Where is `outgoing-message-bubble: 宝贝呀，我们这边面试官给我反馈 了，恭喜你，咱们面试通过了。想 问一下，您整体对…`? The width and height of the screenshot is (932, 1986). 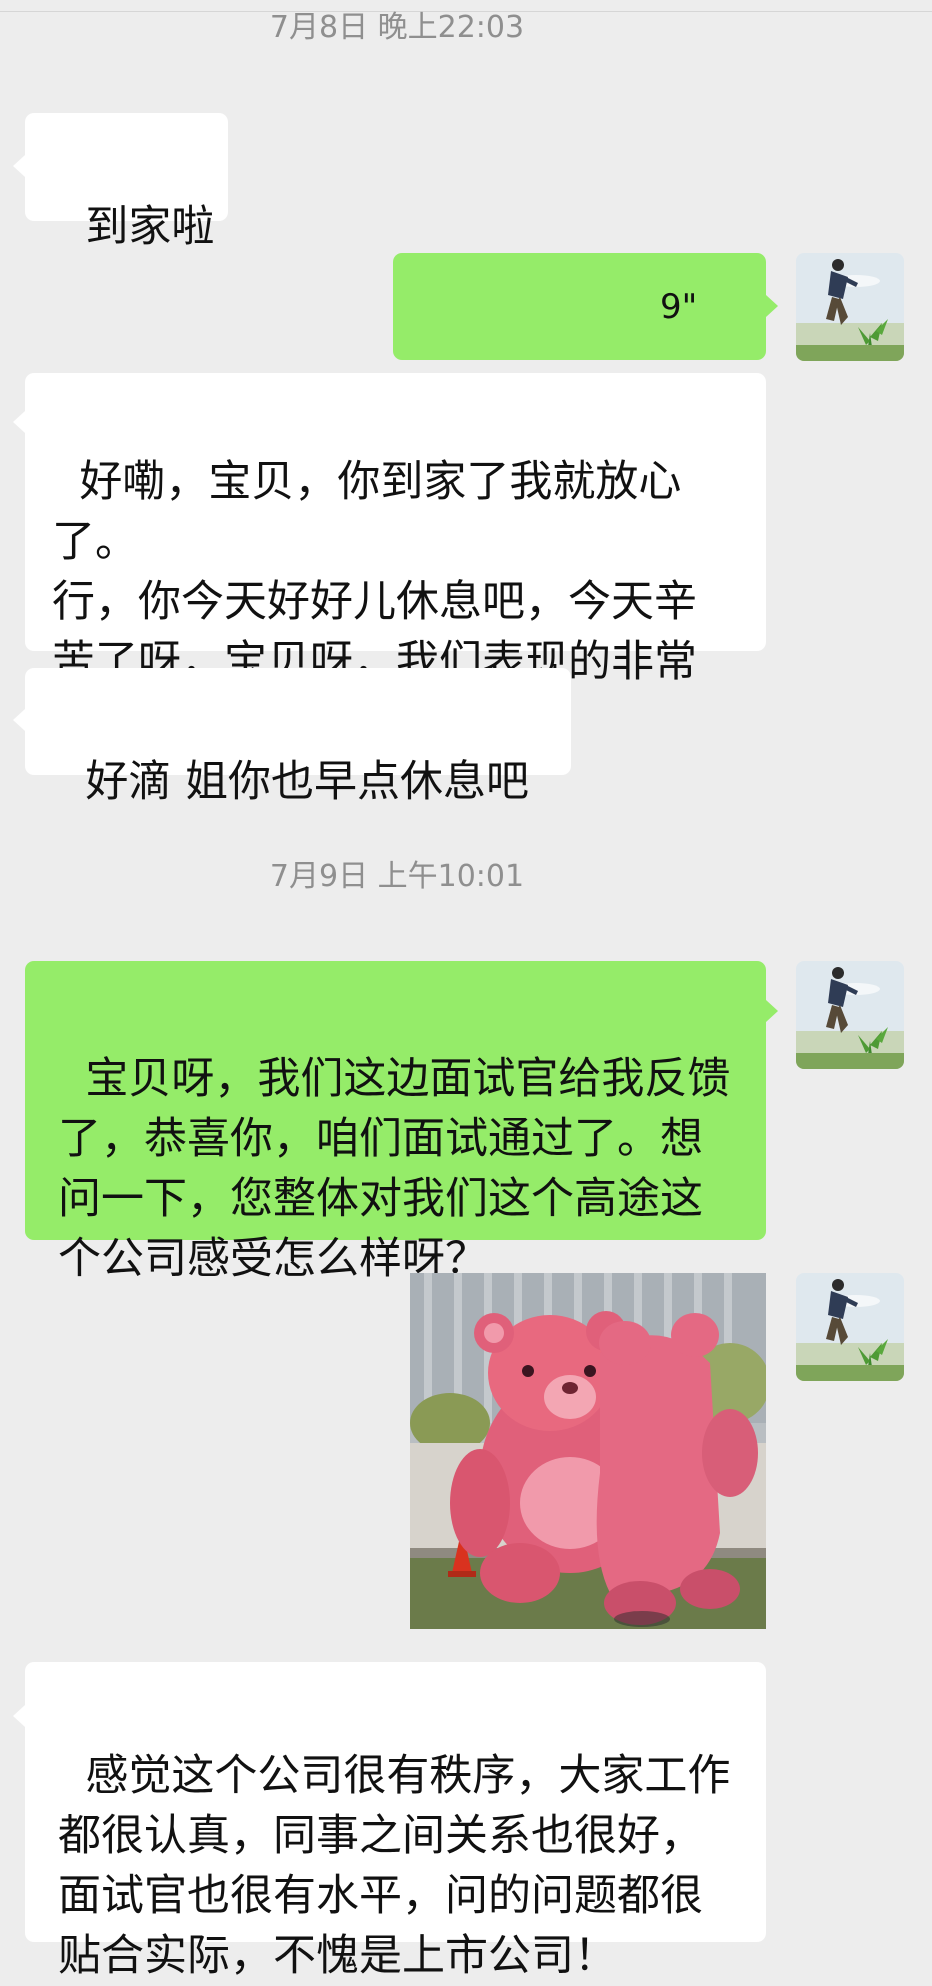 outgoing-message-bubble: 宝贝呀，我们这边面试官给我反馈 了，恭喜你，咱们面试通过了。想 问一下，您整体对… is located at coordinates (395, 1122).